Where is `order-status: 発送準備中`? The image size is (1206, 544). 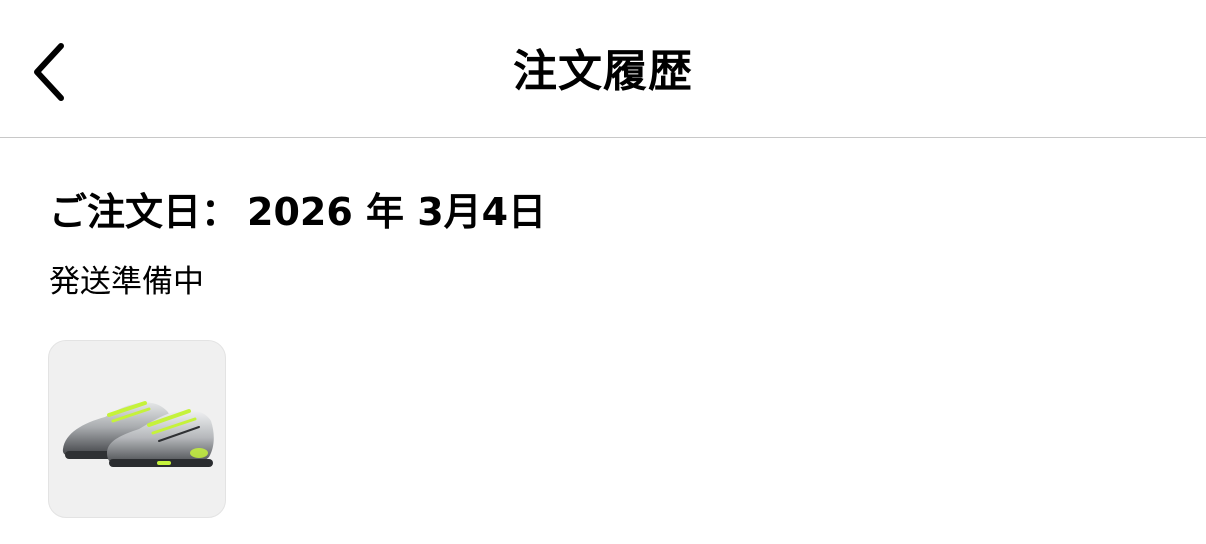 order-status: 発送準備中 is located at coordinates (126, 282).